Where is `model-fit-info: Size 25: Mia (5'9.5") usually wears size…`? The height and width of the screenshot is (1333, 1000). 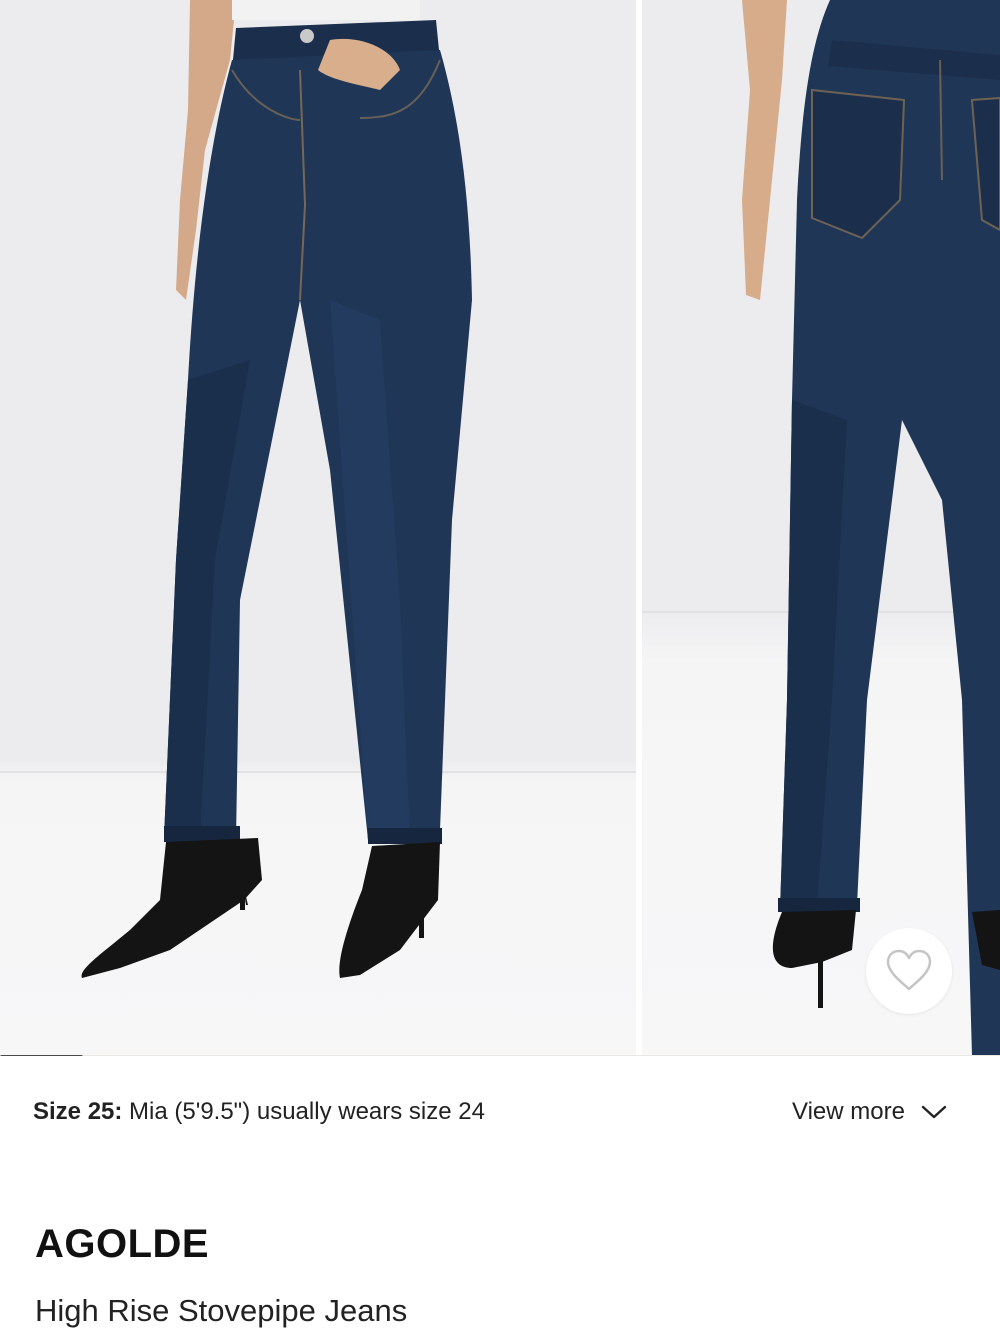 model-fit-info: Size 25: Mia (5'9.5") usually wears size… is located at coordinates (500, 1112).